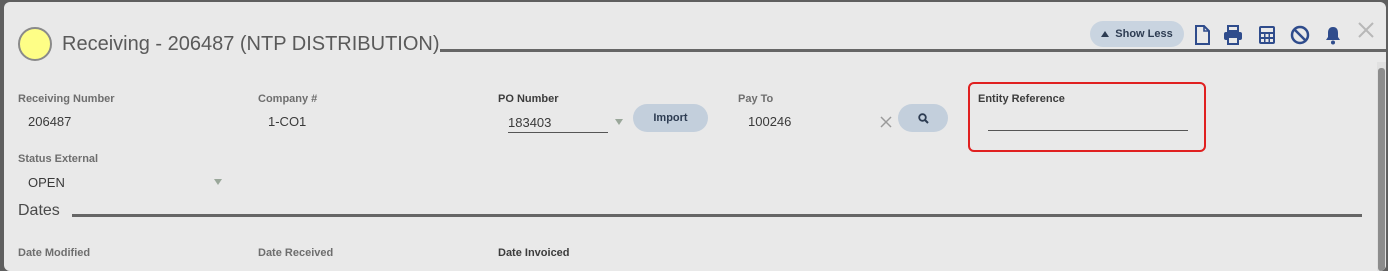 The image size is (1388, 271). Describe the element at coordinates (756, 99) in the screenshot. I see `pay-to-label: Pay To` at that location.